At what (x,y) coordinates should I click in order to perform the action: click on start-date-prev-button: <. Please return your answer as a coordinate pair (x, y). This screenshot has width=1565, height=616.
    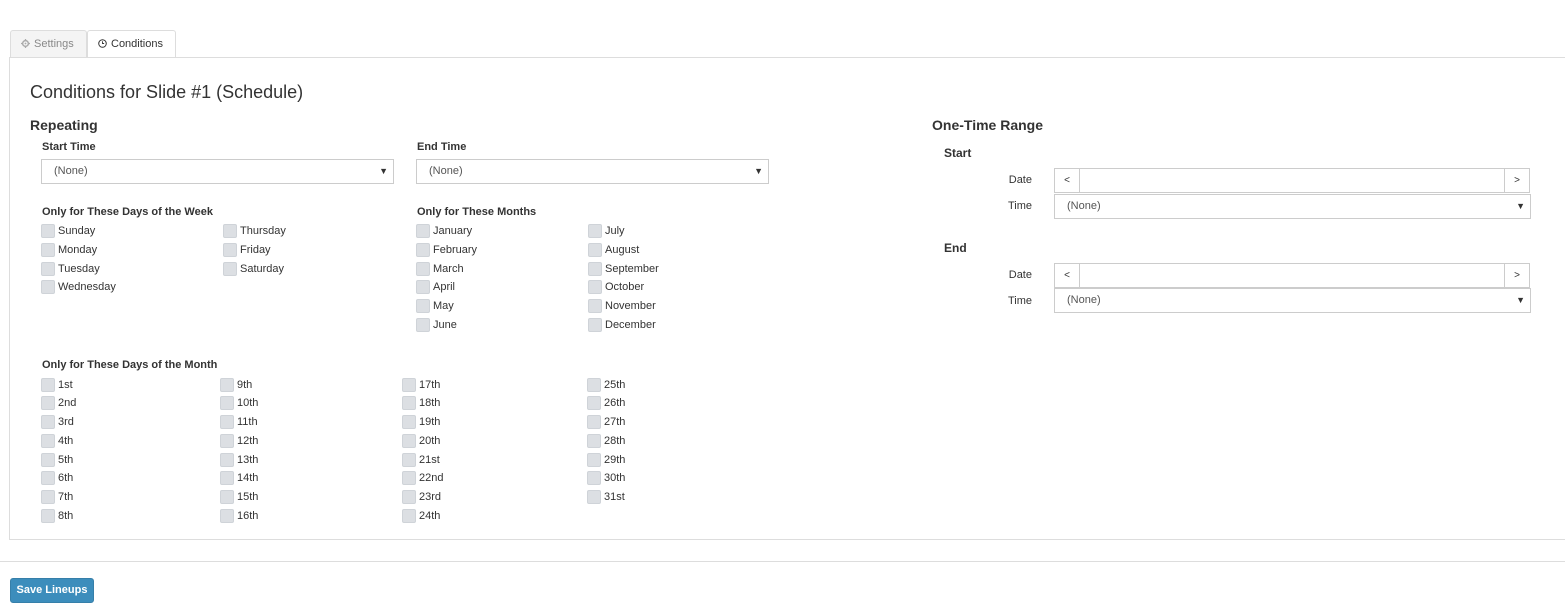
    Looking at the image, I should click on (1067, 180).